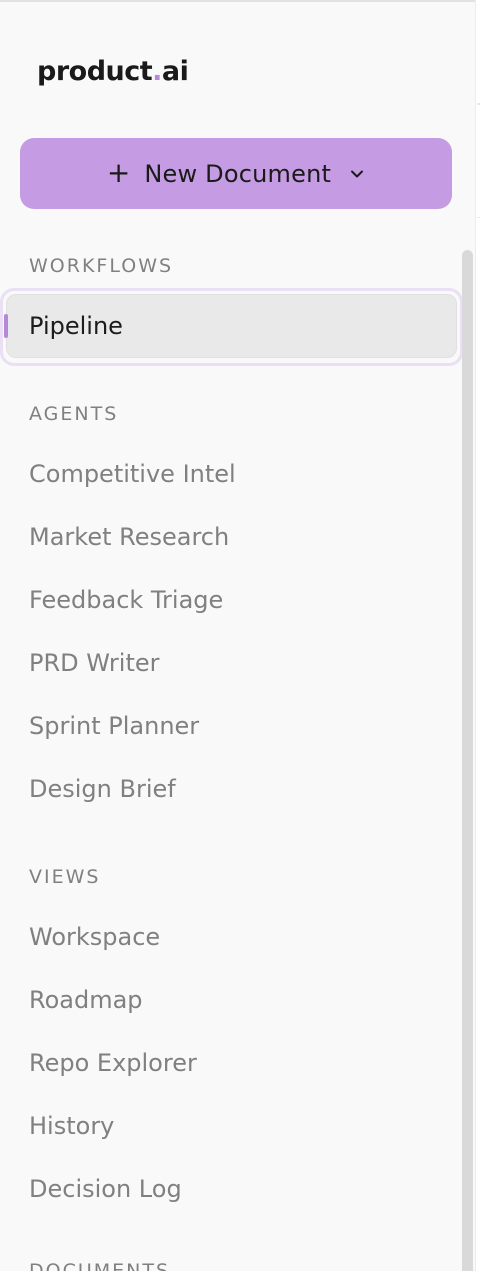 This screenshot has height=1271, width=480. I want to click on sidebar-item-decision-log: Decision Log, so click(105, 1189).